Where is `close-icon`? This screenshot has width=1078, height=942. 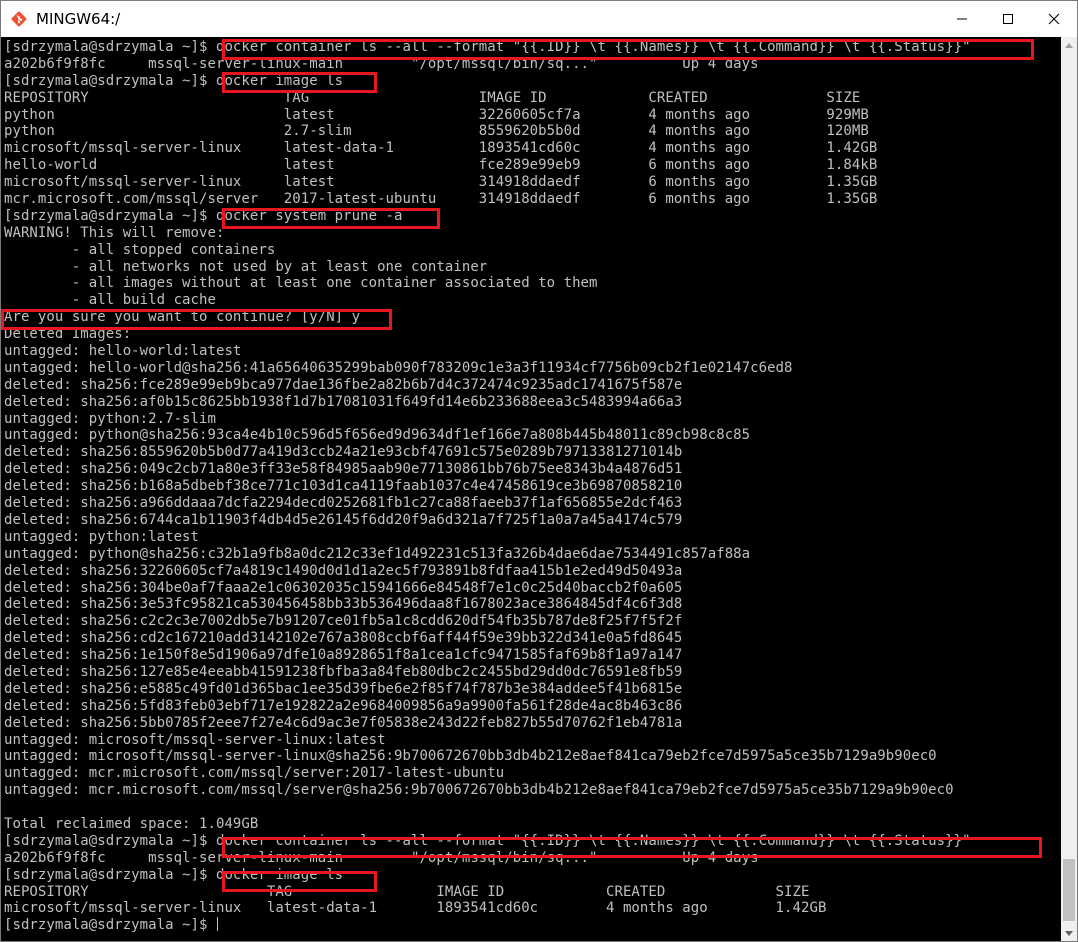
close-icon is located at coordinates (1054, 19).